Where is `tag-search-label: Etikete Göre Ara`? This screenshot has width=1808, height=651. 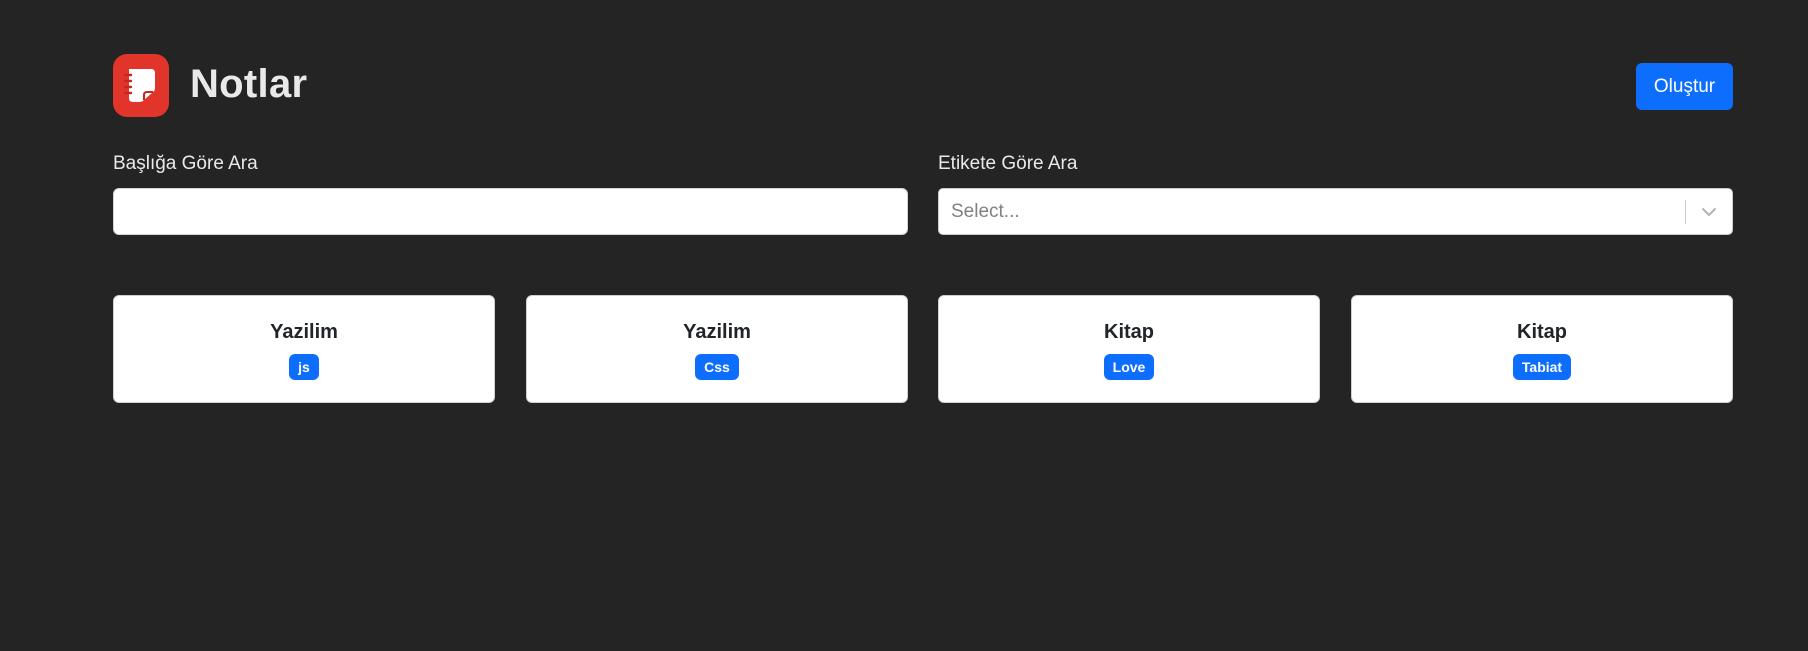
tag-search-label: Etikete Göre Ara is located at coordinates (1008, 163).